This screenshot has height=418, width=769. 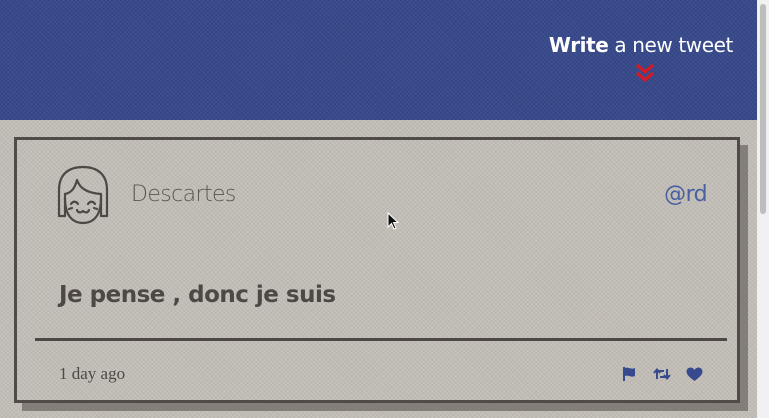 I want to click on flag-button, so click(x=630, y=374).